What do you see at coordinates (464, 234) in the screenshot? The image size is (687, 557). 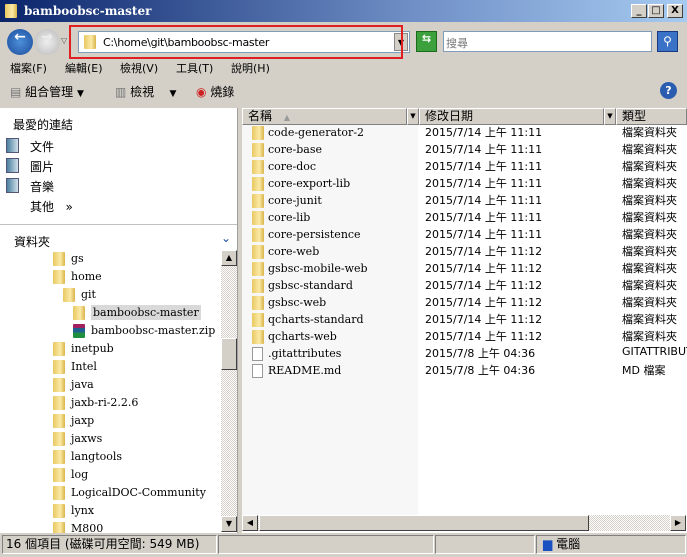 I see `file-row: core-persistence 2015/7/14 上午 11:11 檔案資料夾` at bounding box center [464, 234].